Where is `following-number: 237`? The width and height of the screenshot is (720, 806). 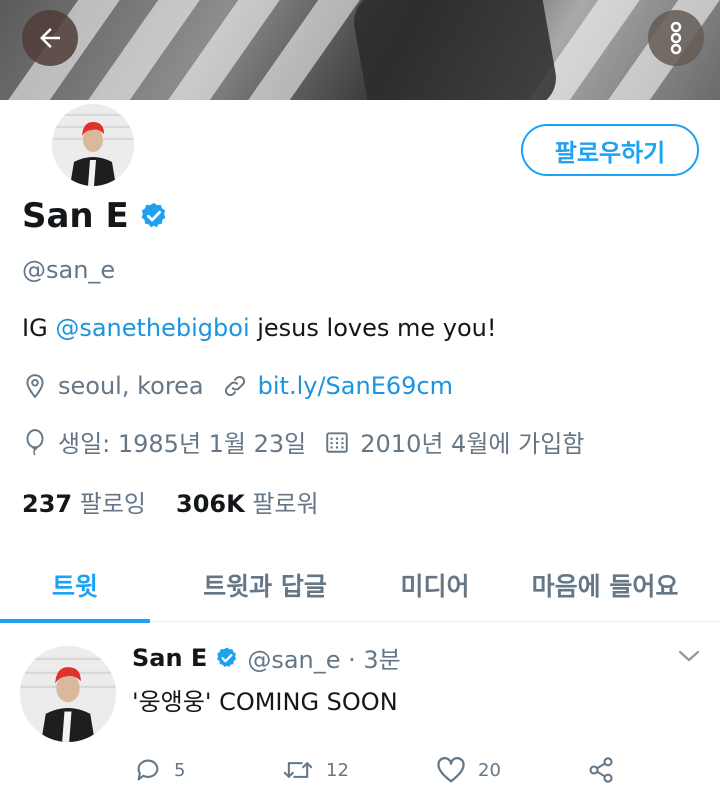 following-number: 237 is located at coordinates (47, 504).